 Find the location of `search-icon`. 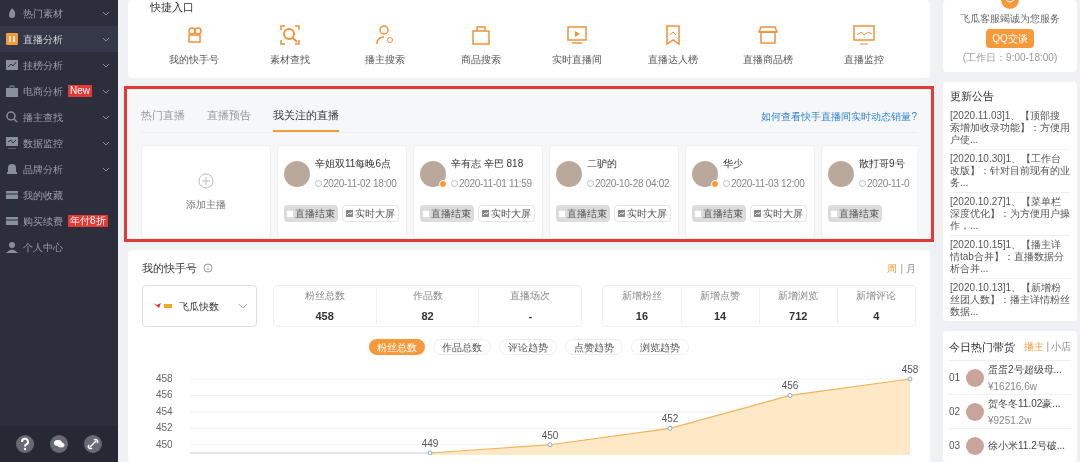

search-icon is located at coordinates (12, 117).